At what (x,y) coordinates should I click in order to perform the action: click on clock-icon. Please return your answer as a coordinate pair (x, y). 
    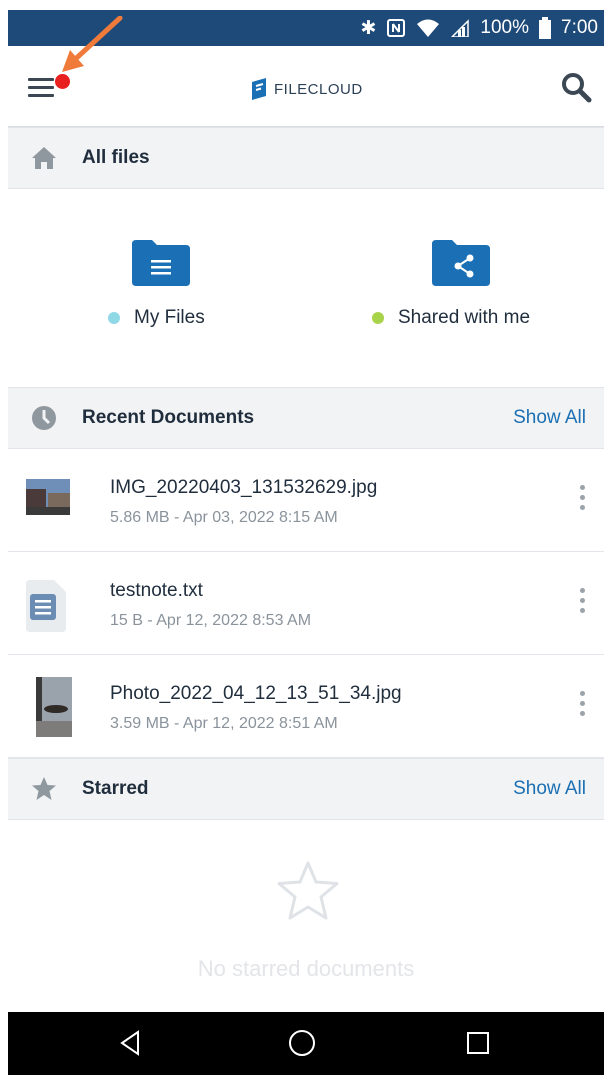
    Looking at the image, I should click on (44, 418).